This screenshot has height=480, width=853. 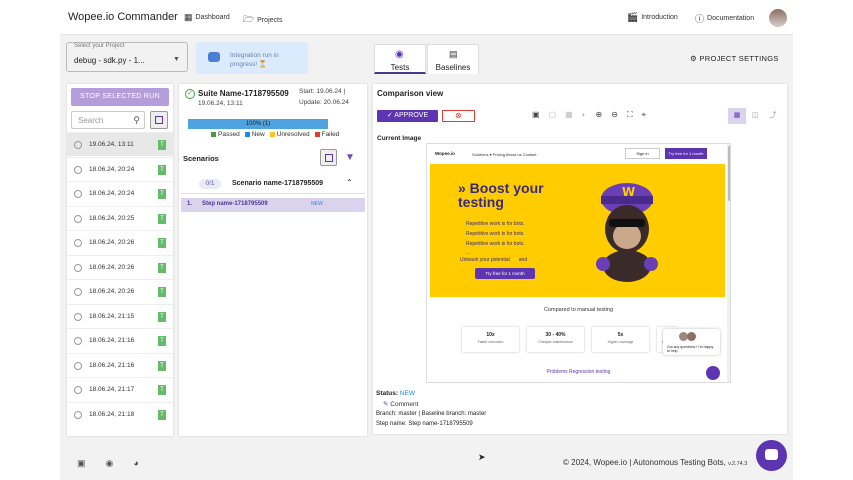 I want to click on current-image-label: Current Image, so click(x=399, y=138).